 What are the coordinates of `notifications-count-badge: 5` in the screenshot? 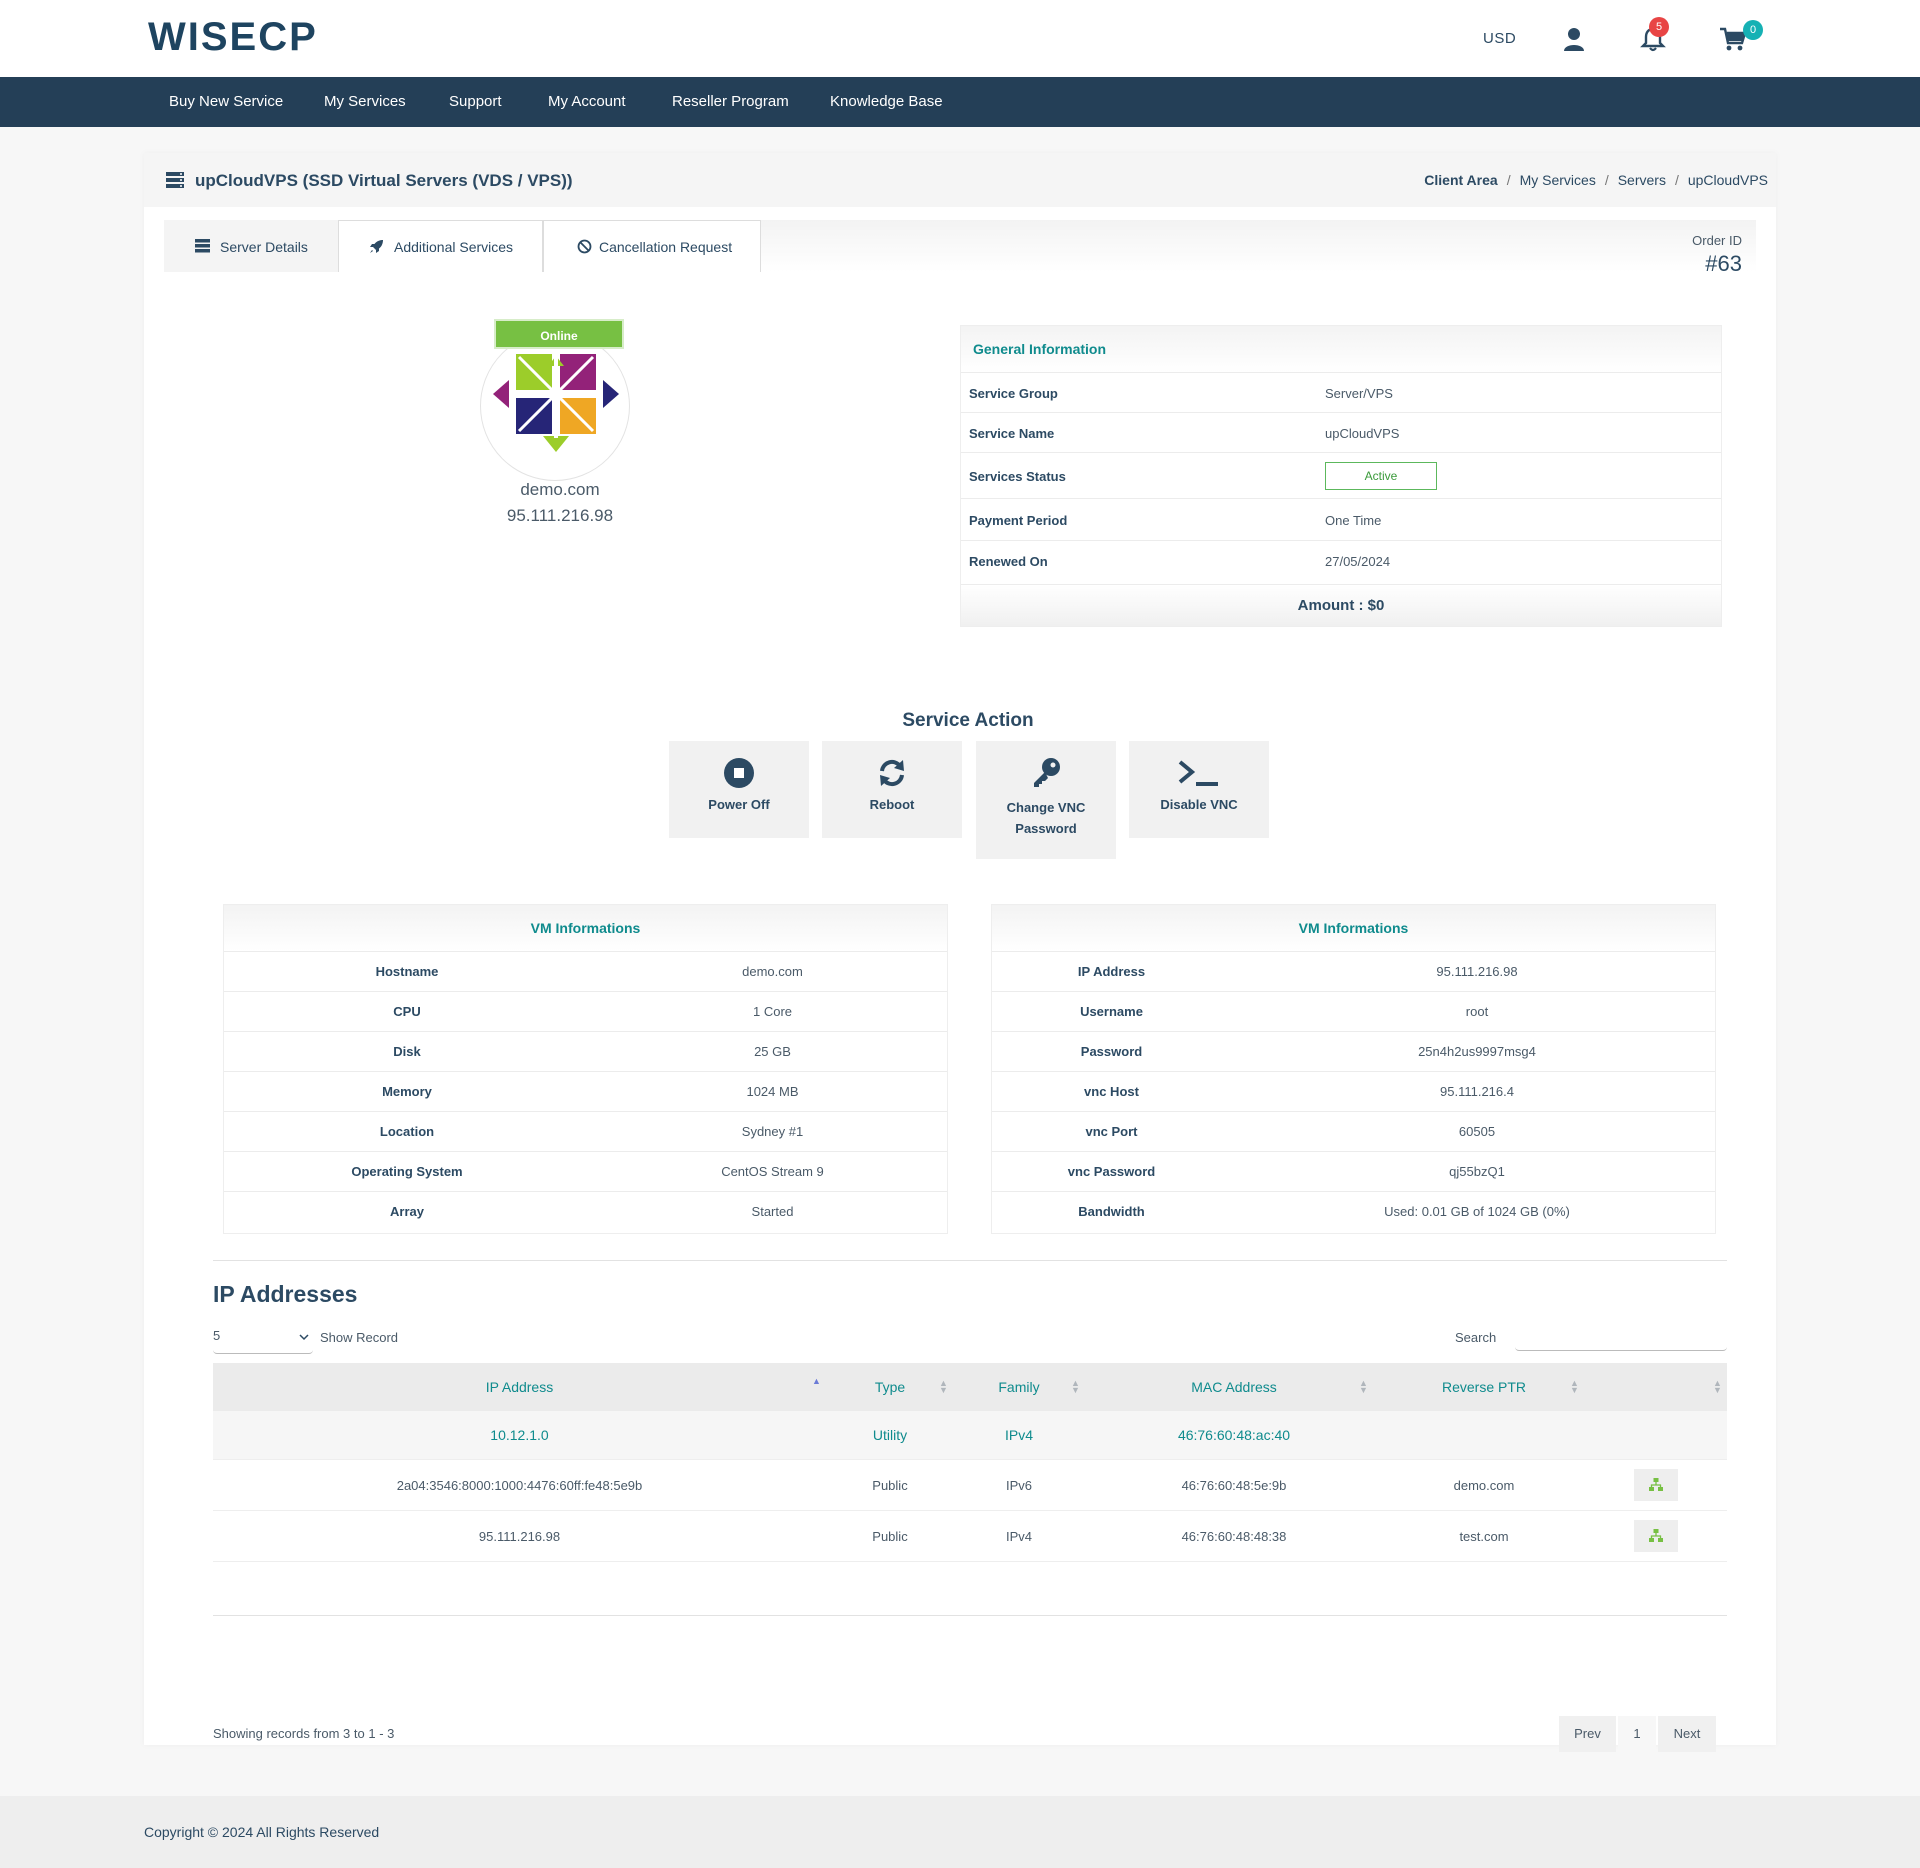 It's located at (1659, 27).